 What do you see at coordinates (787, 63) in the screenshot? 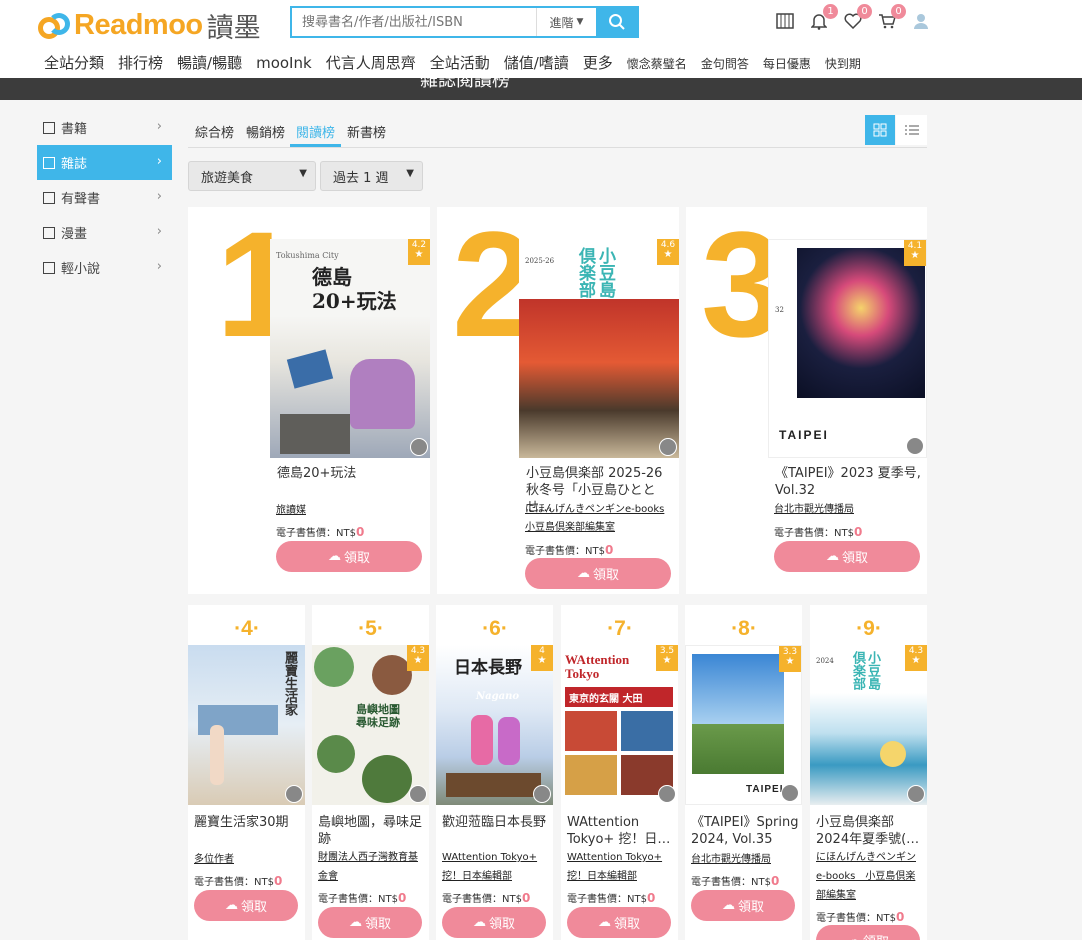
I see `nav-minor-link: 每日優惠` at bounding box center [787, 63].